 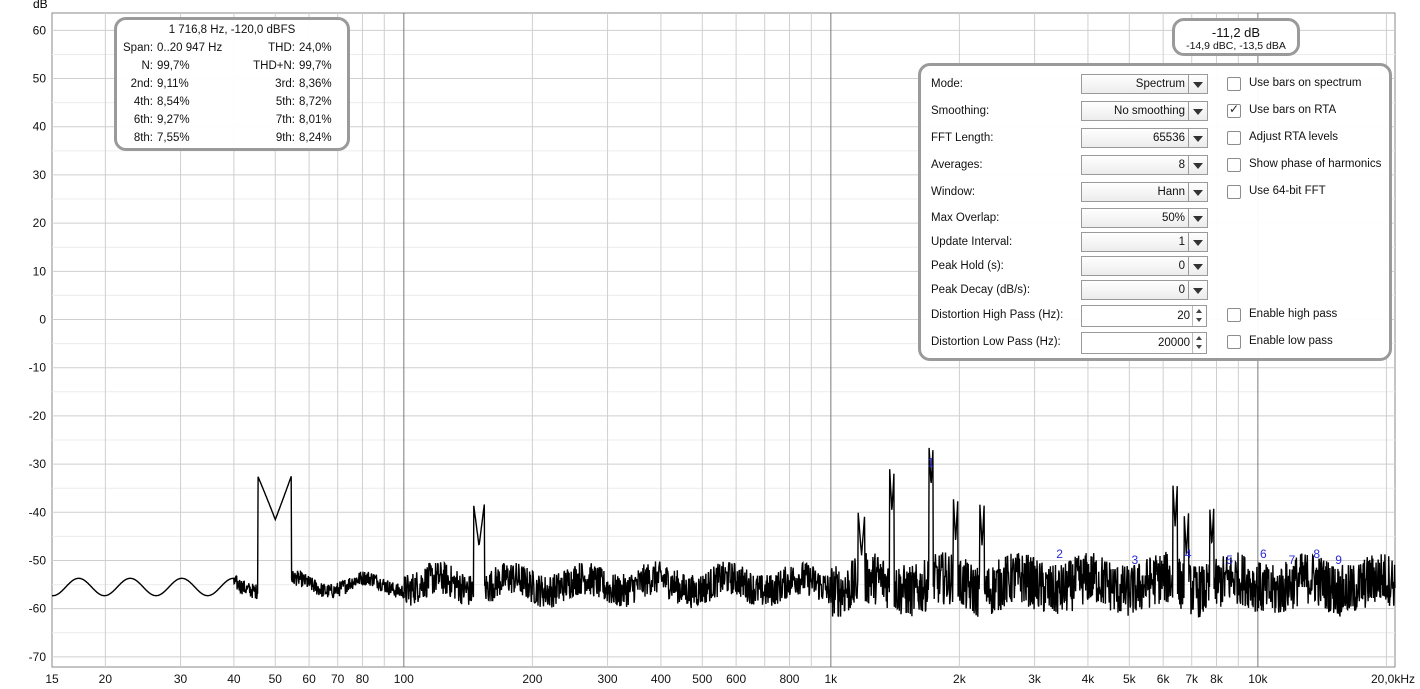 I want to click on x-tick-label: 6k, so click(x=1164, y=679).